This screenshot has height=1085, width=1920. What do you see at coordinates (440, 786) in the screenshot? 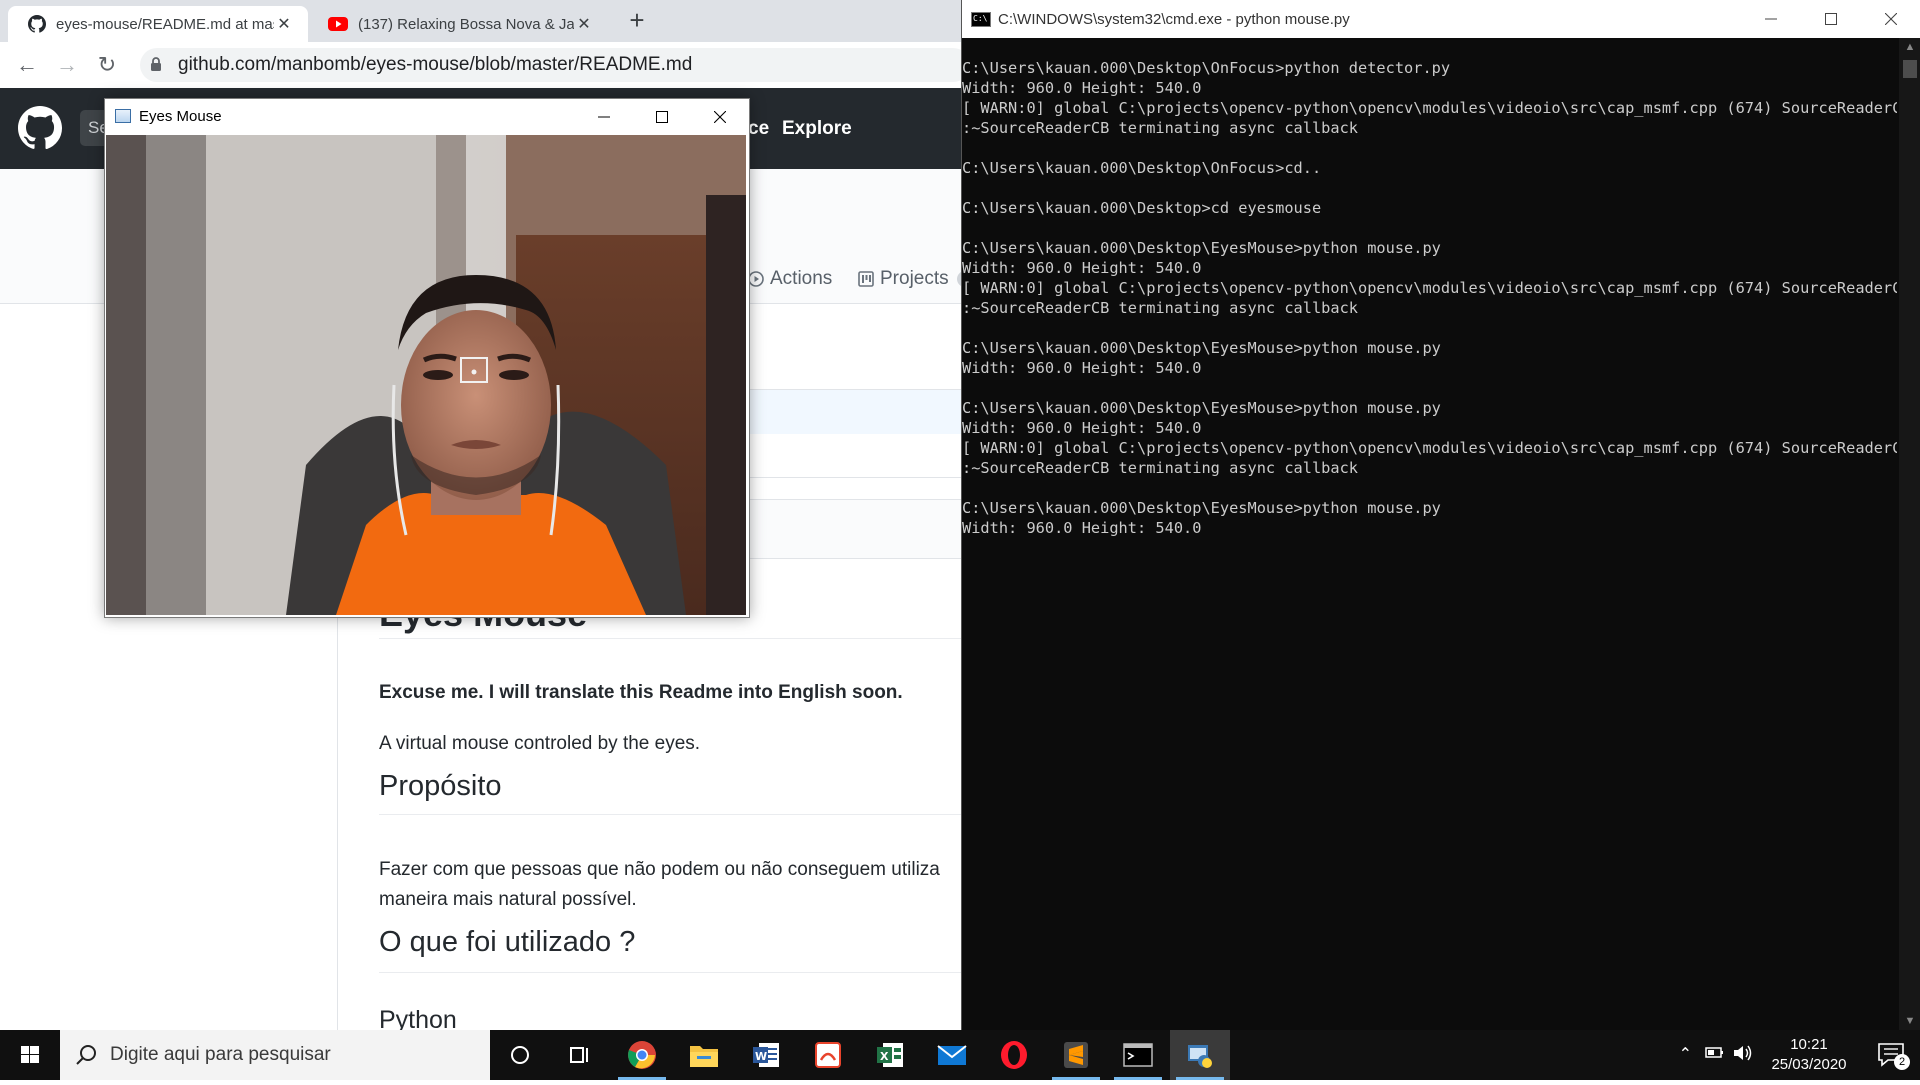
I see `heading-proposito: Propósito` at bounding box center [440, 786].